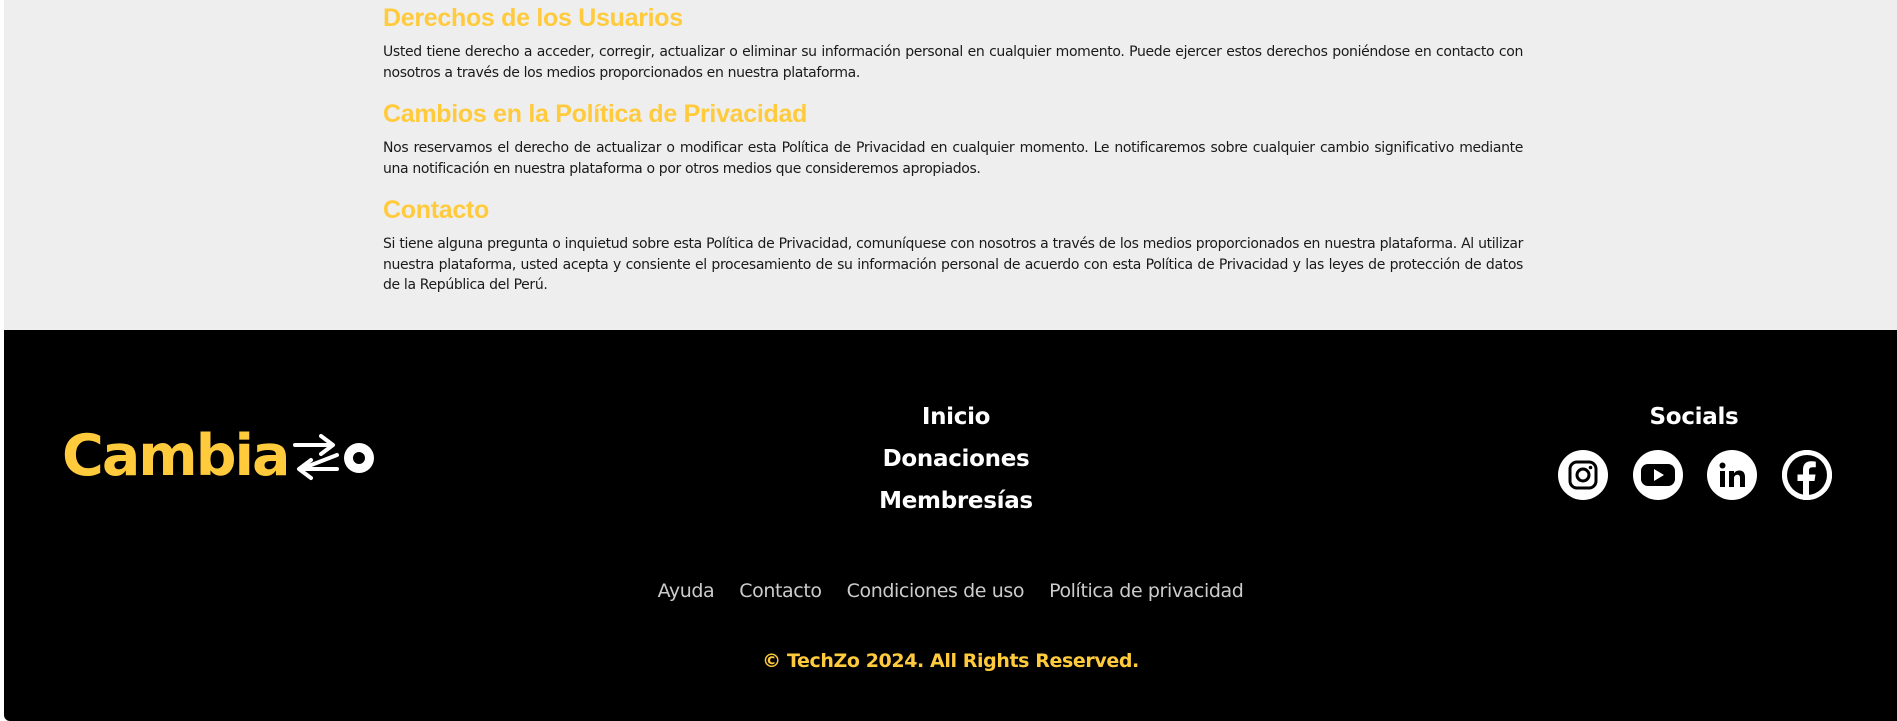 This screenshot has height=721, width=1897. I want to click on instagram-icon, so click(1583, 475).